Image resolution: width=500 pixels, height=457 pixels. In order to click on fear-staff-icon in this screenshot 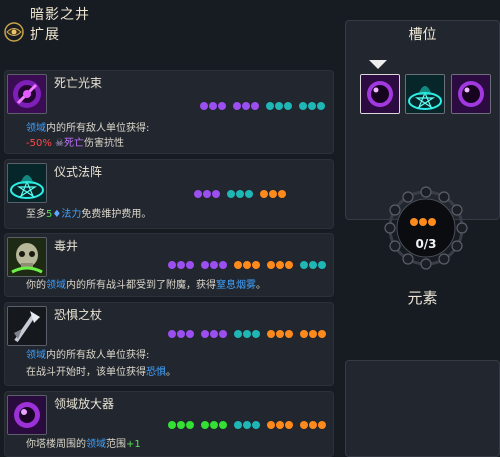, I will do `click(27, 326)`.